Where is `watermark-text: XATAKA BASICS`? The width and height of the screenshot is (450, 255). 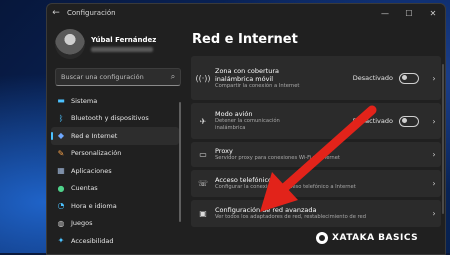 watermark-text: XATAKA BASICS is located at coordinates (375, 238).